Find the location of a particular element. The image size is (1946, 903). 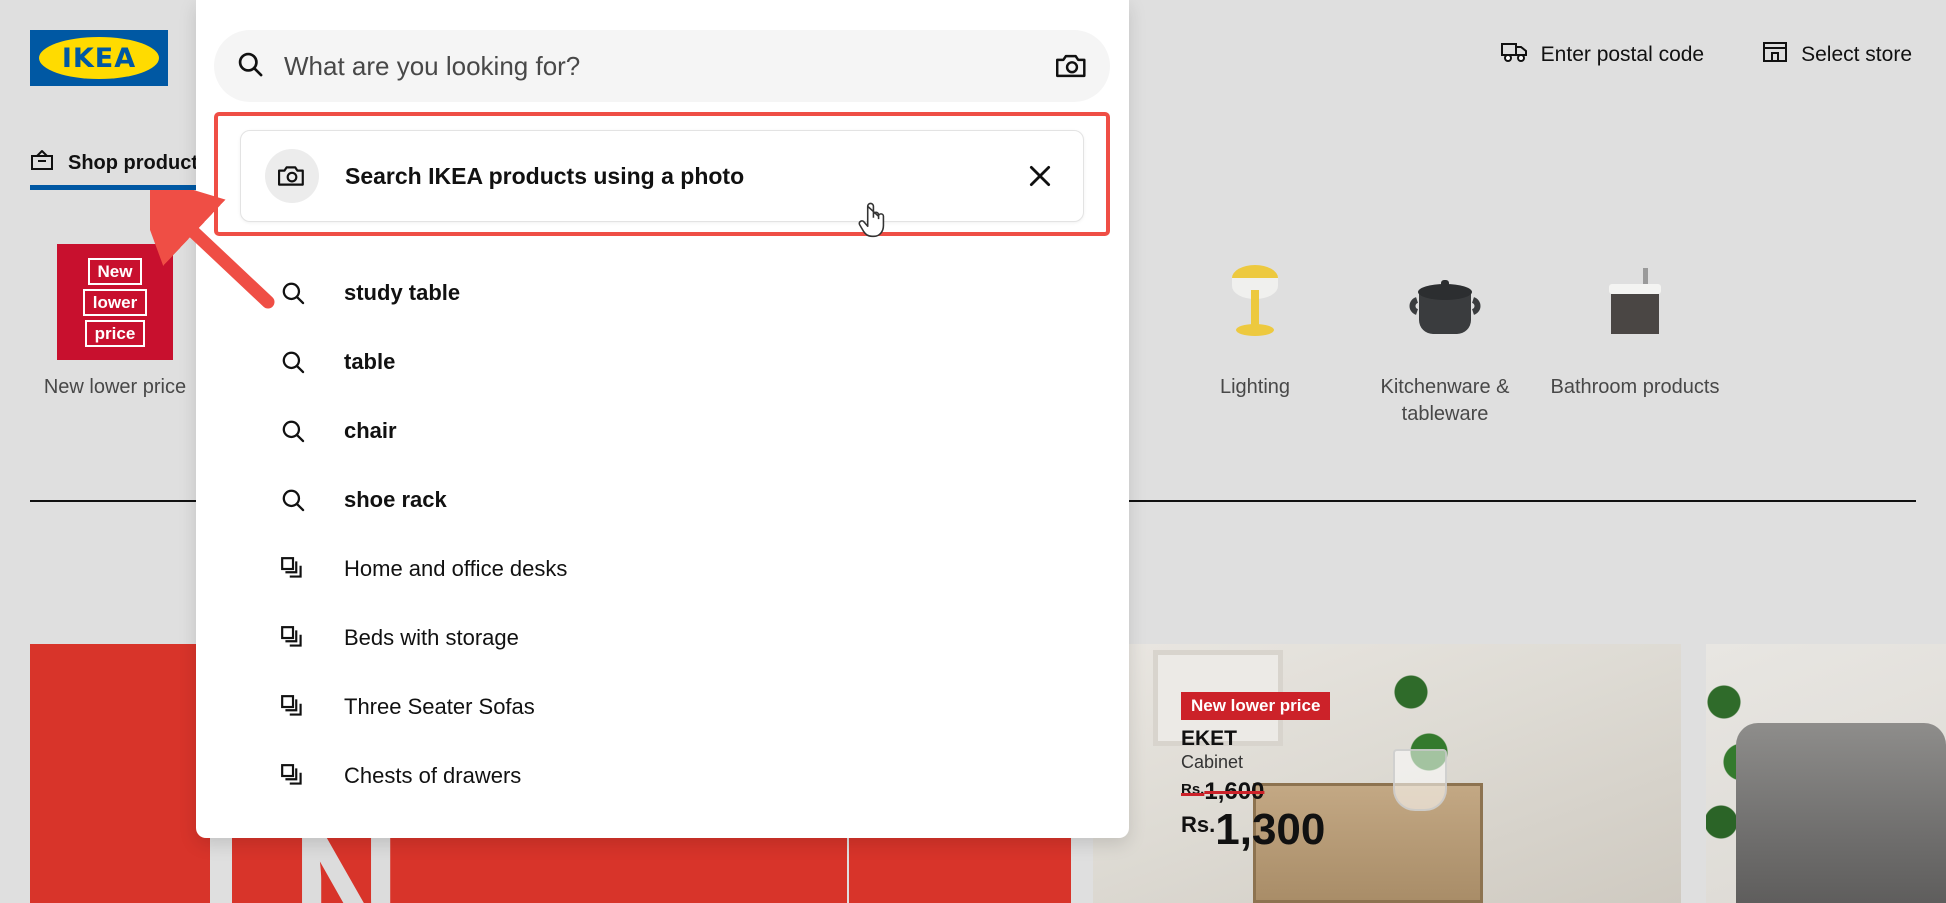

header-utility-links: Enter postal code Select store is located at coordinates (1706, 55).